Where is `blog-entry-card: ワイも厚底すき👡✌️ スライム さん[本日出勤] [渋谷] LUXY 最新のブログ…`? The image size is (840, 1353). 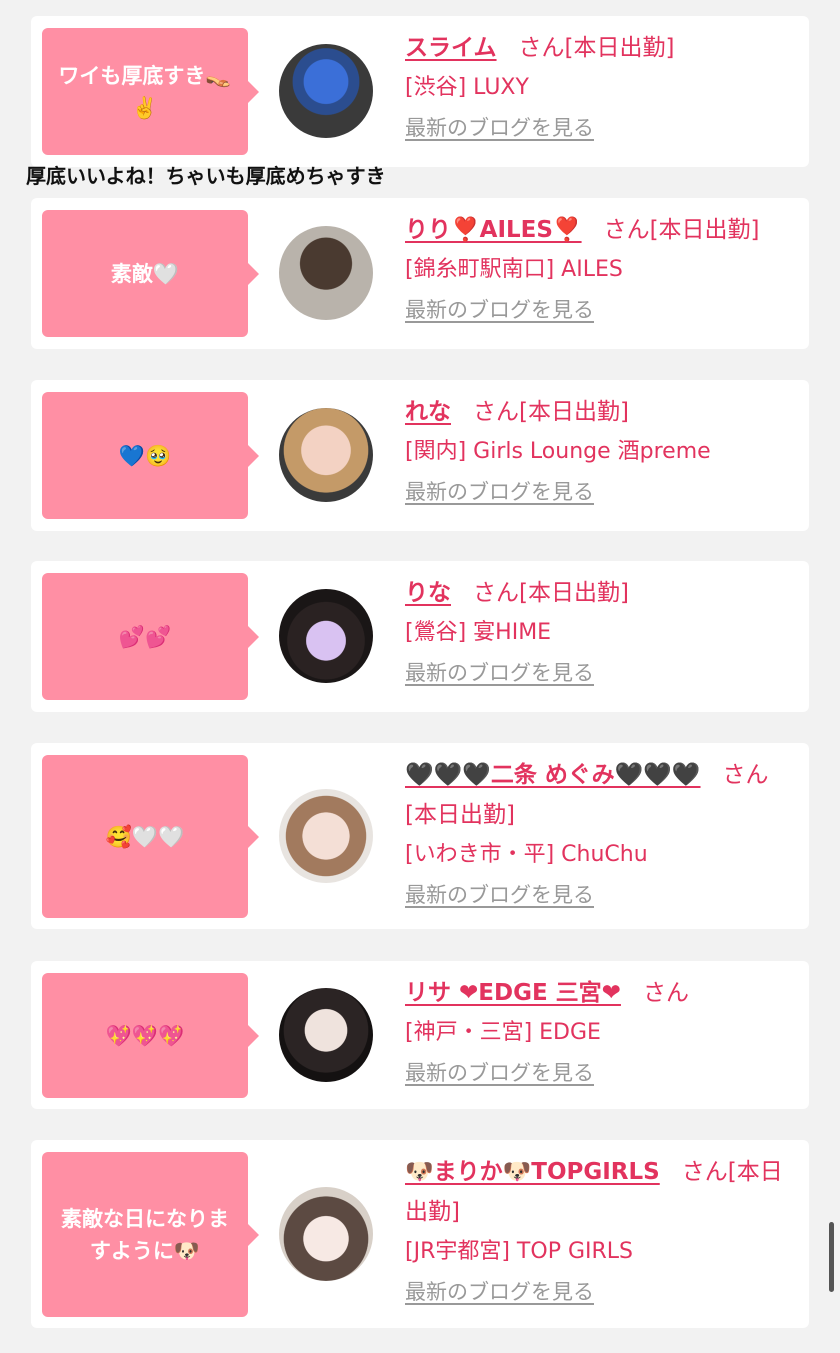
blog-entry-card: ワイも厚底すき👡✌️ スライム さん[本日出勤] [渋谷] LUXY 最新のブログ… is located at coordinates (420, 91).